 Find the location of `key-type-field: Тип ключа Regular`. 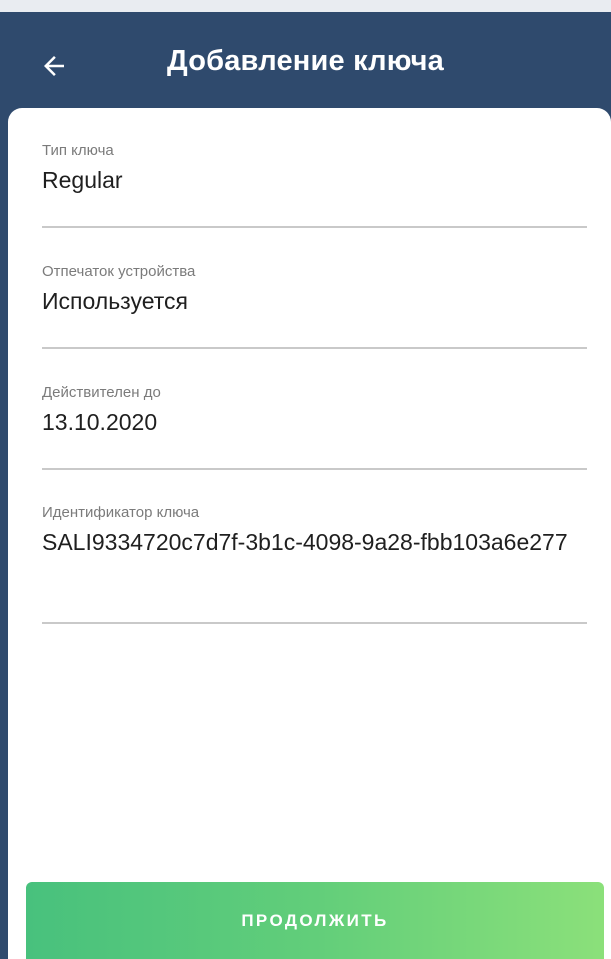

key-type-field: Тип ключа Regular is located at coordinates (314, 185).